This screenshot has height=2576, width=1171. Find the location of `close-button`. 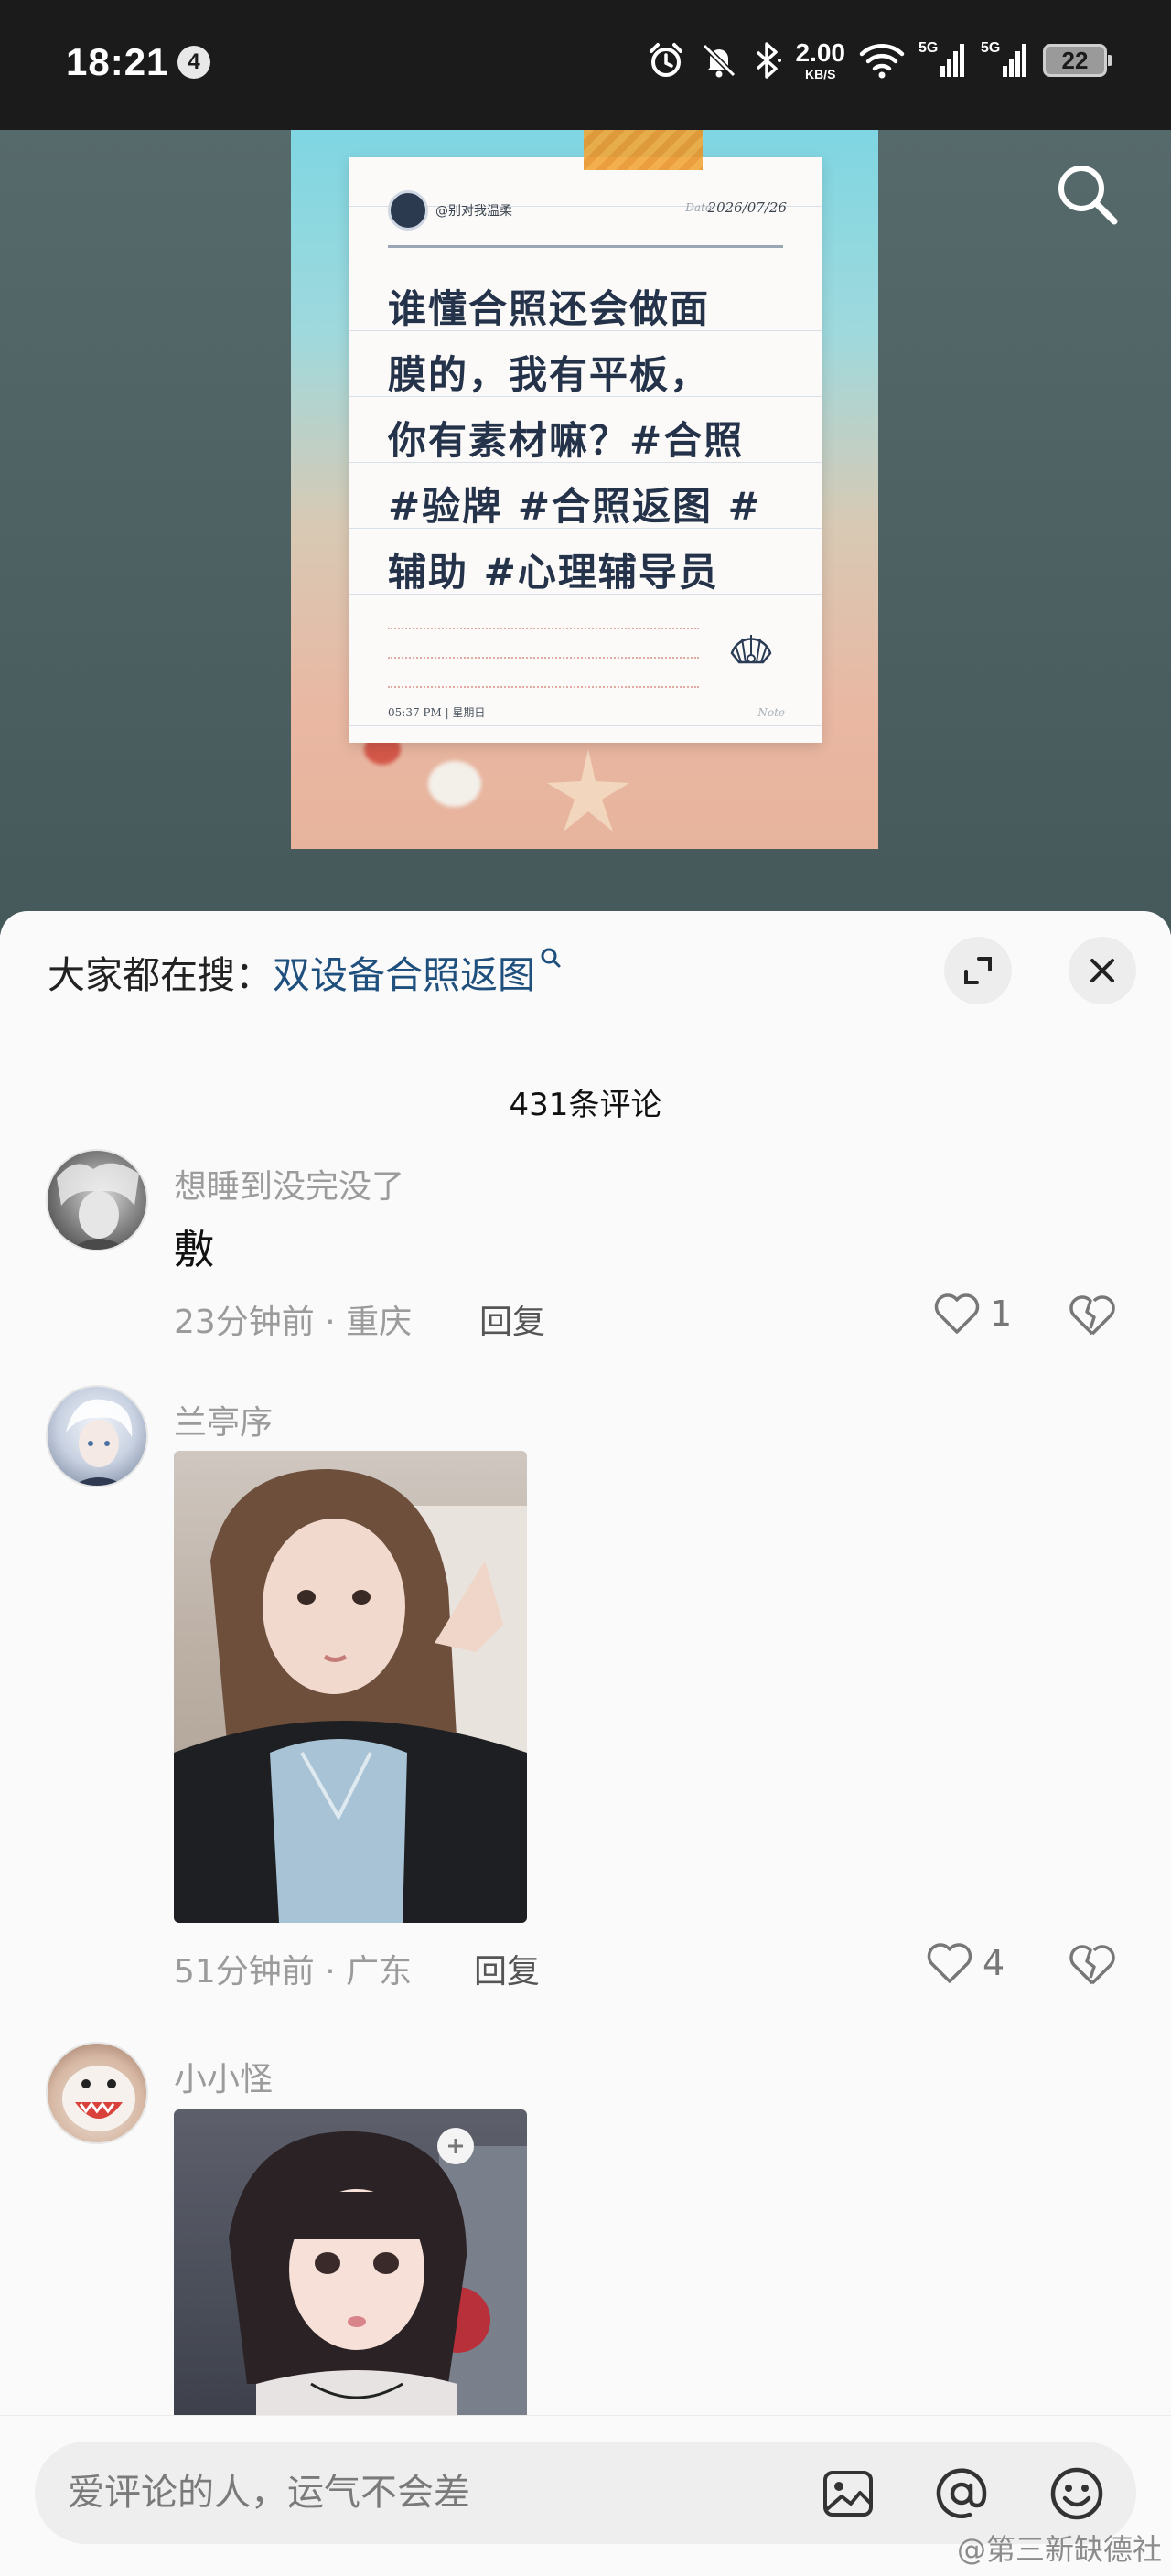

close-button is located at coordinates (1102, 971).